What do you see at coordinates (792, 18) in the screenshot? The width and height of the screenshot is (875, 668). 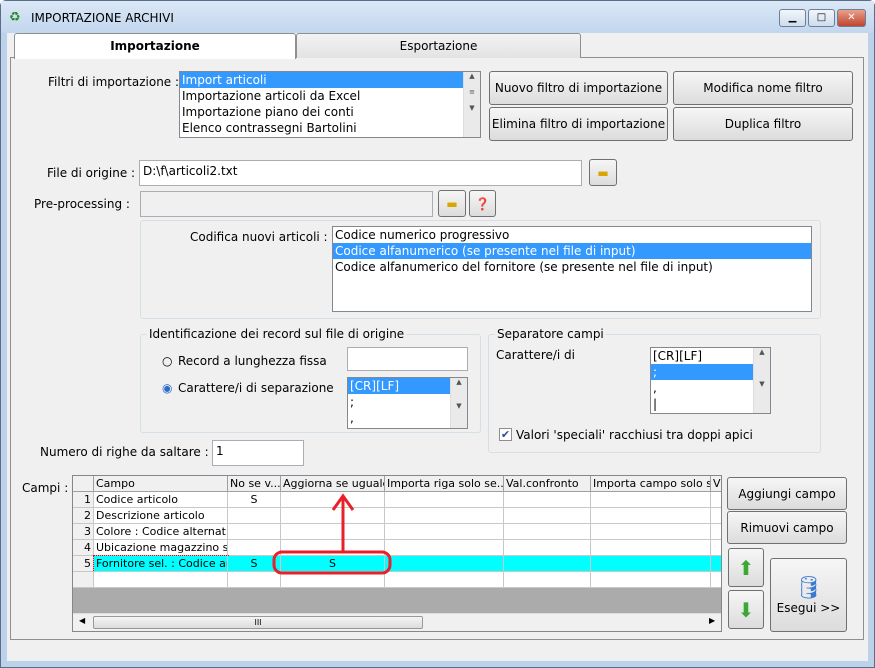 I see `minimize-button: ▁` at bounding box center [792, 18].